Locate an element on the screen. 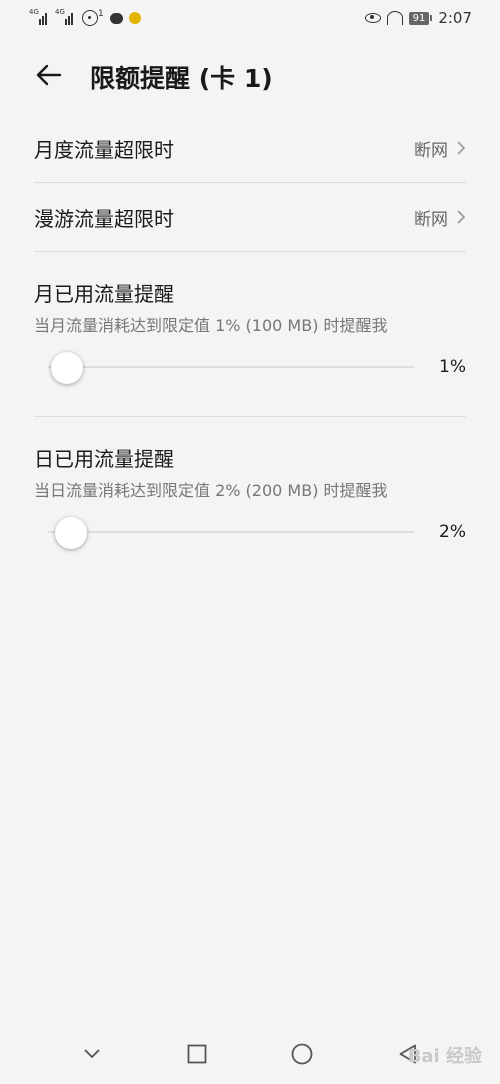 This screenshot has width=500, height=1084. hotspot-icon is located at coordinates (90, 18).